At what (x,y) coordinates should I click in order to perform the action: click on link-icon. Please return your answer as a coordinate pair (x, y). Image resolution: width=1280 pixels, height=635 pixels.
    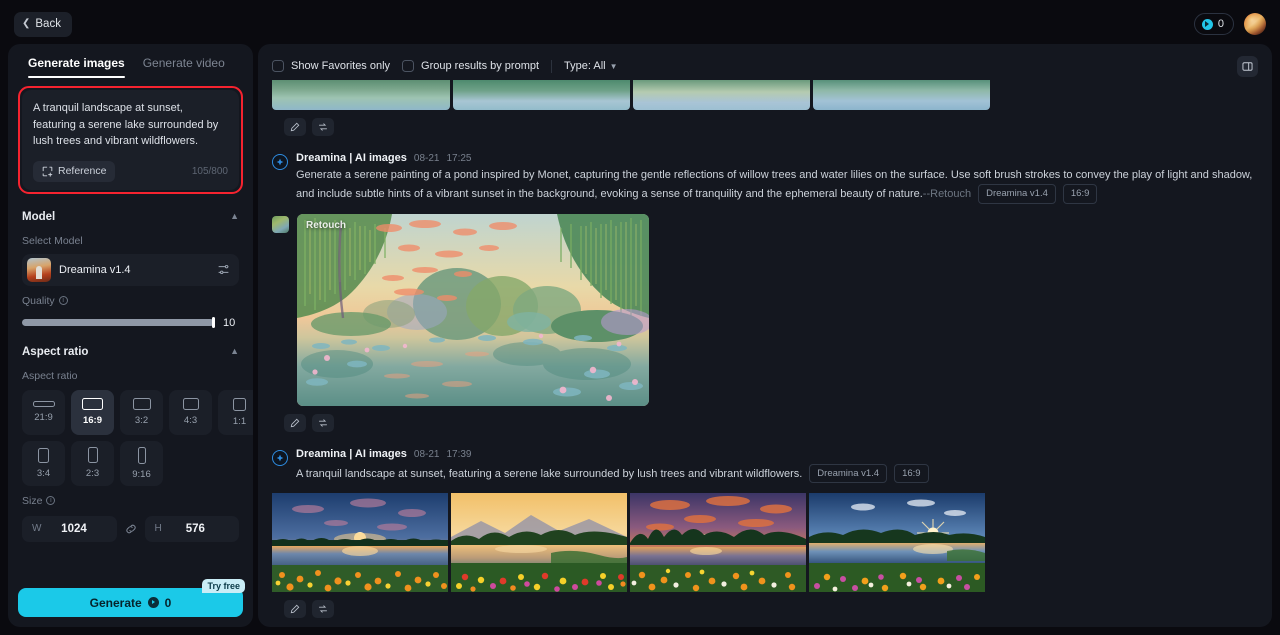
    Looking at the image, I should click on (131, 529).